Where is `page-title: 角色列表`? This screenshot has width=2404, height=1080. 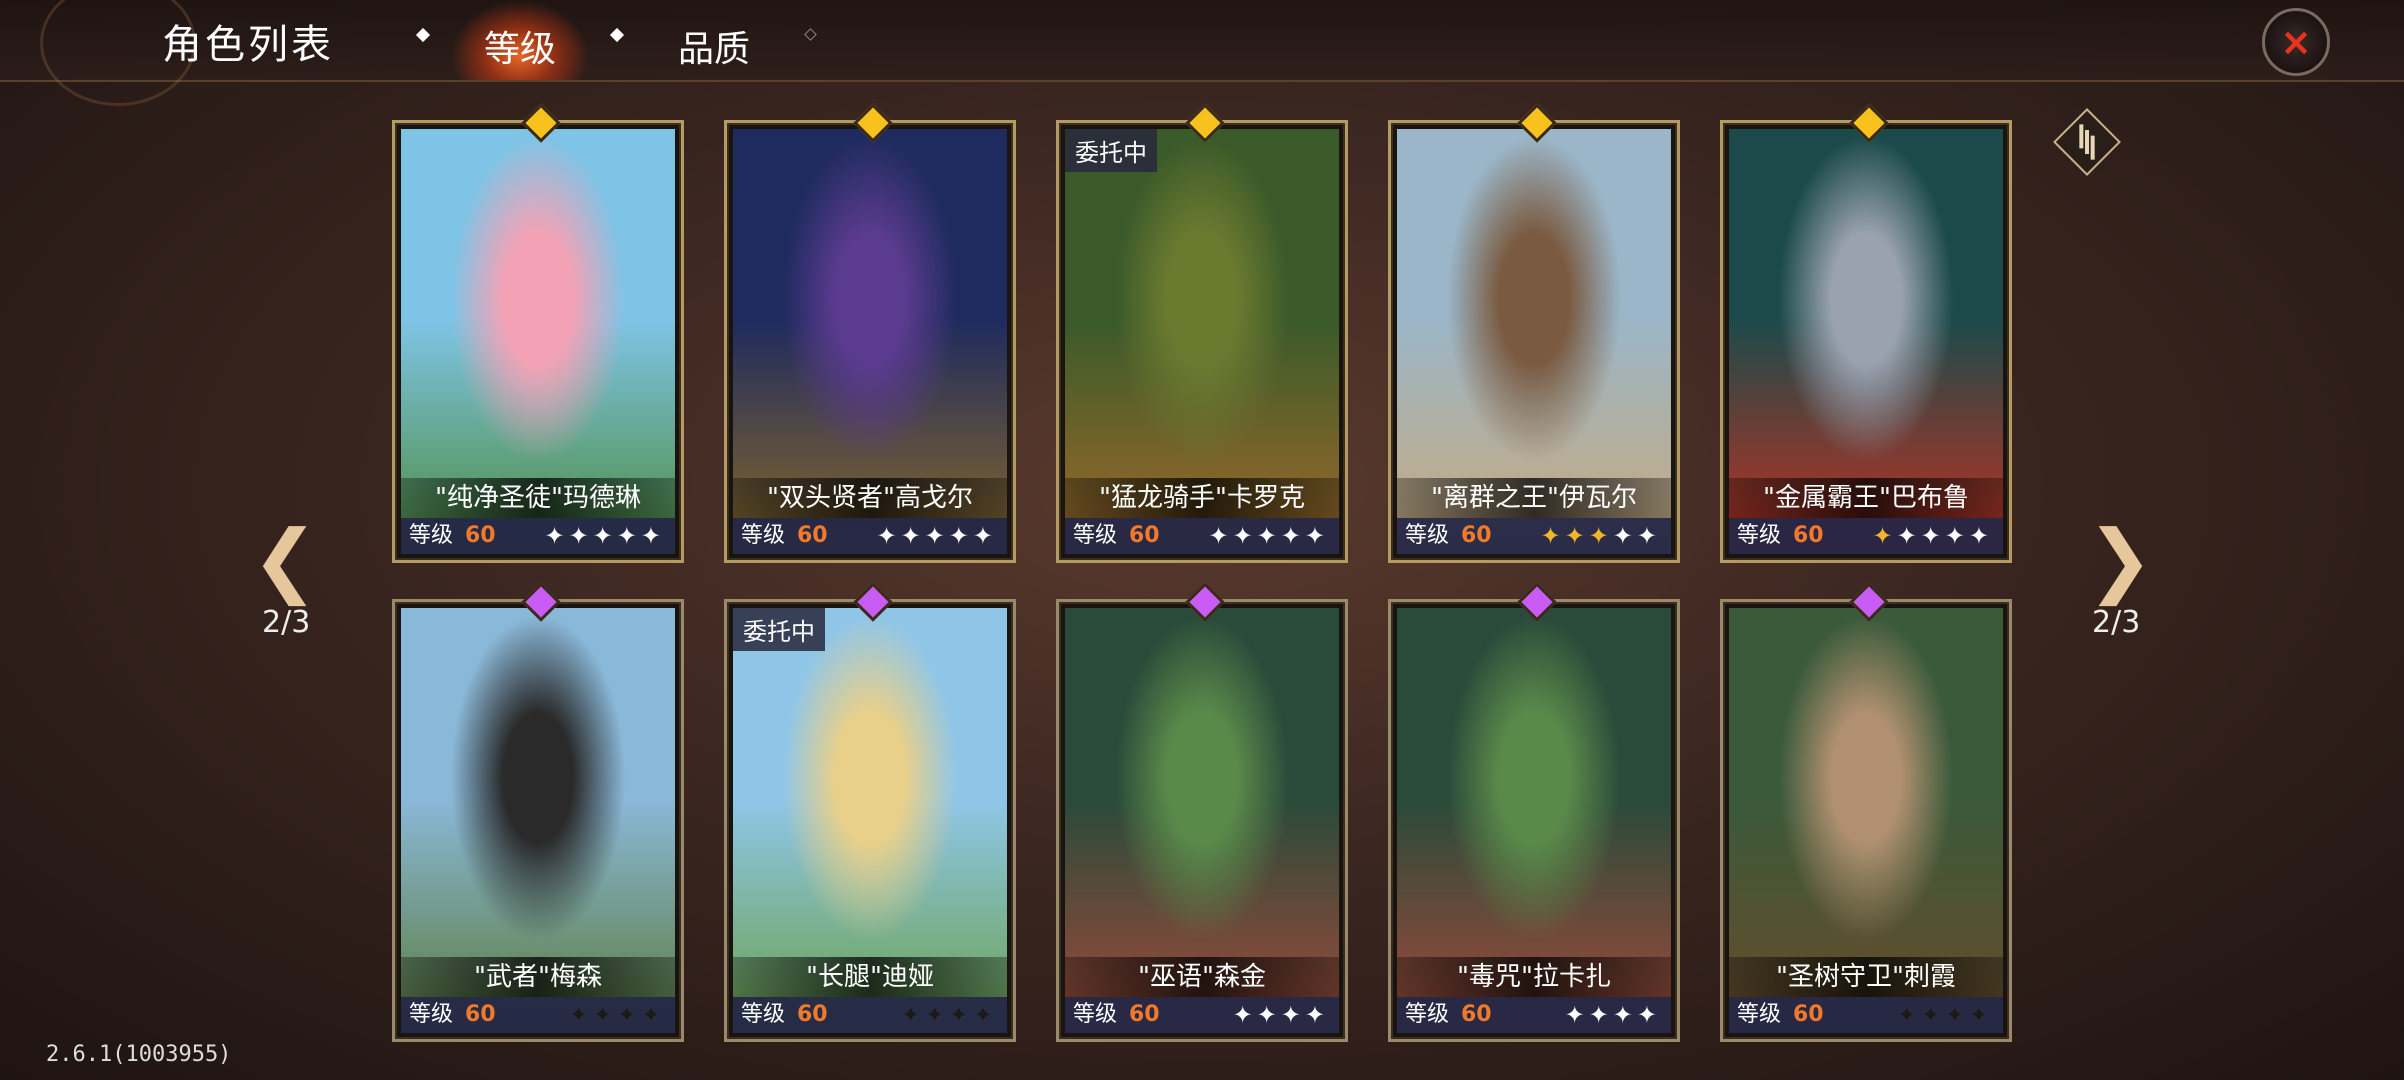 page-title: 角色列表 is located at coordinates (248, 45).